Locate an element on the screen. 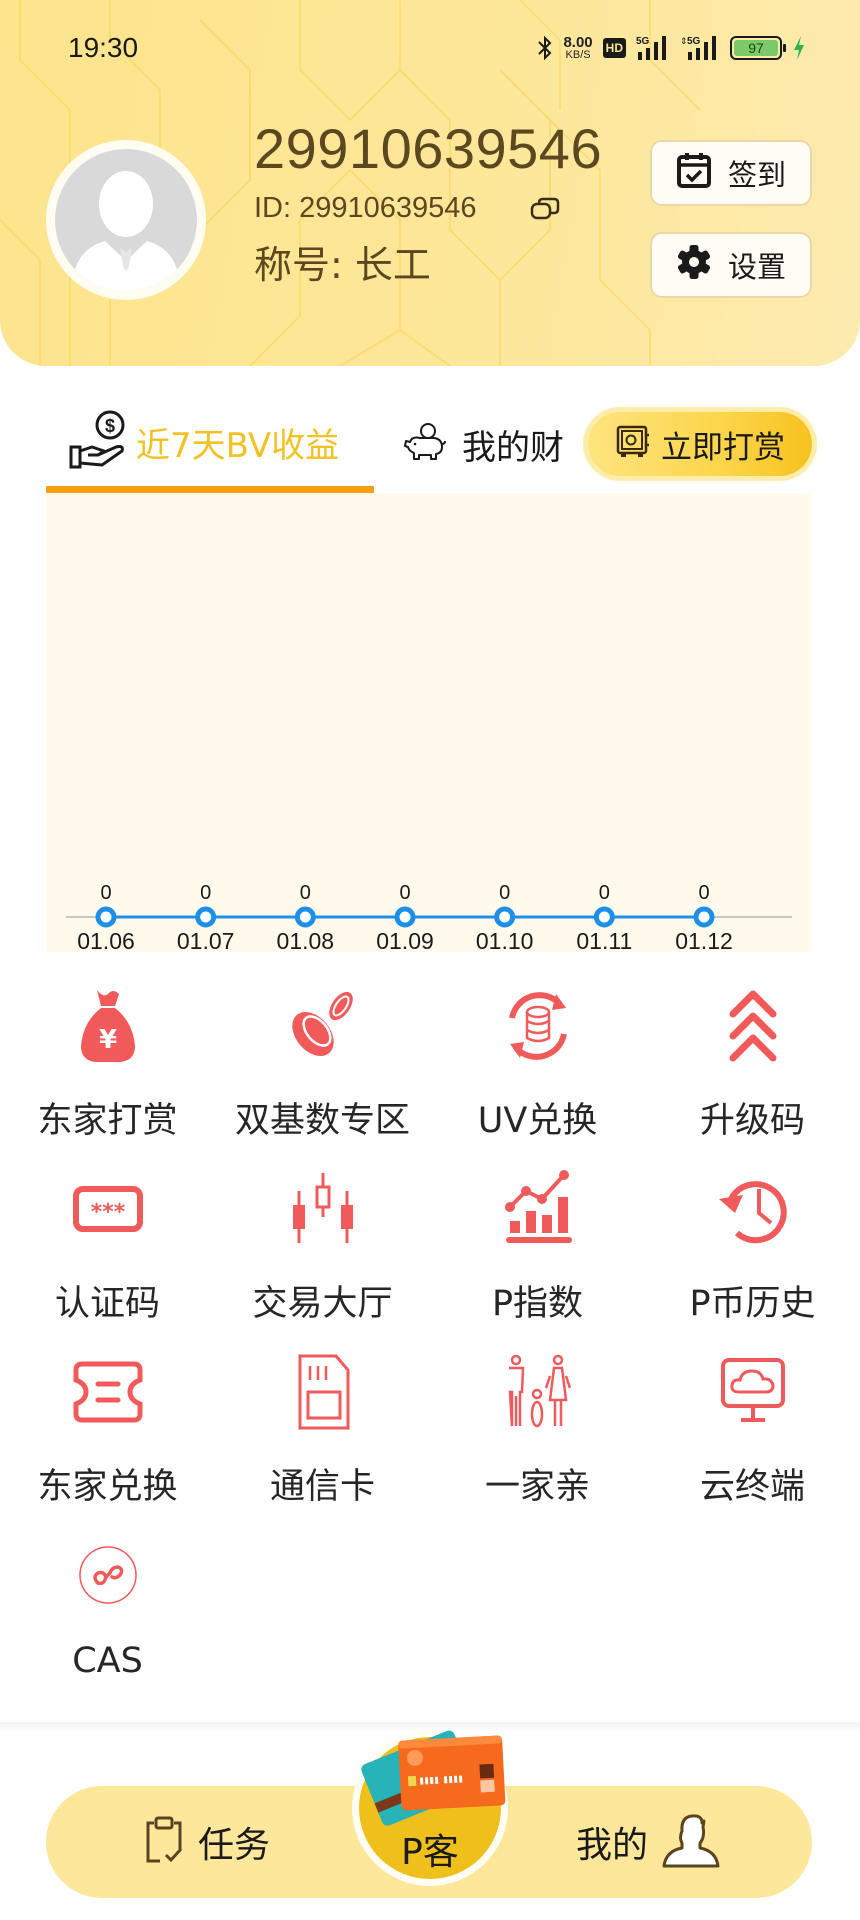 Image resolution: width=860 pixels, height=1920 pixels. default-avatar-icon is located at coordinates (126, 220).